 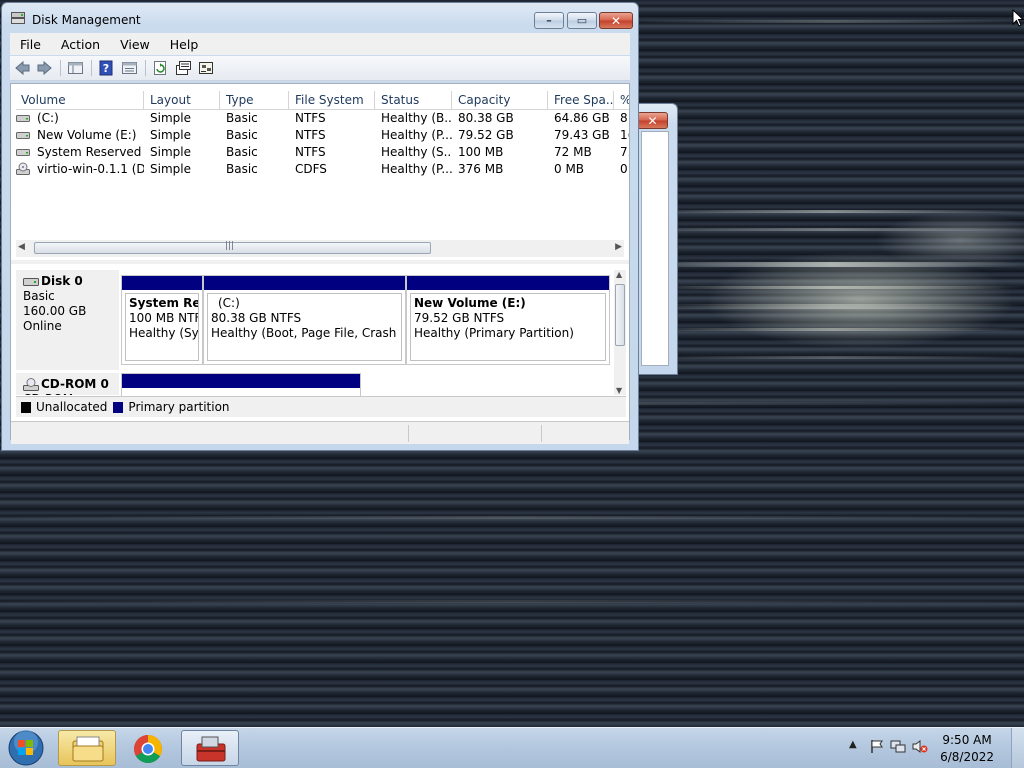 I want to click on cell-volume: virtio-win-0.1.1 (D:), so click(x=90, y=169).